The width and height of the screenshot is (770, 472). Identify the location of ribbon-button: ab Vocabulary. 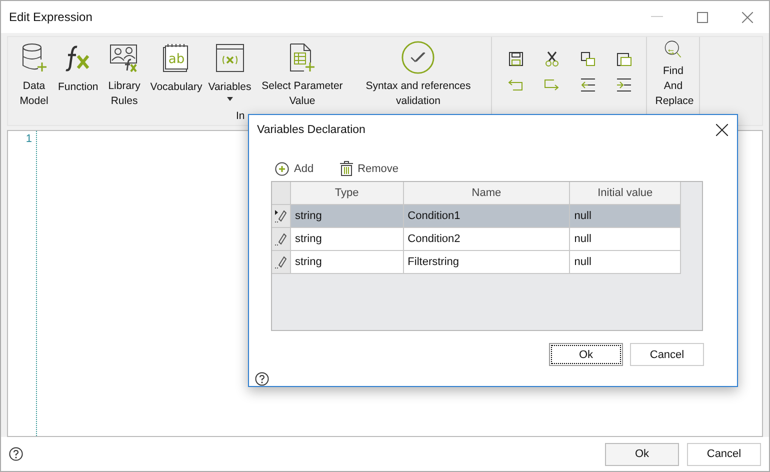
(176, 73).